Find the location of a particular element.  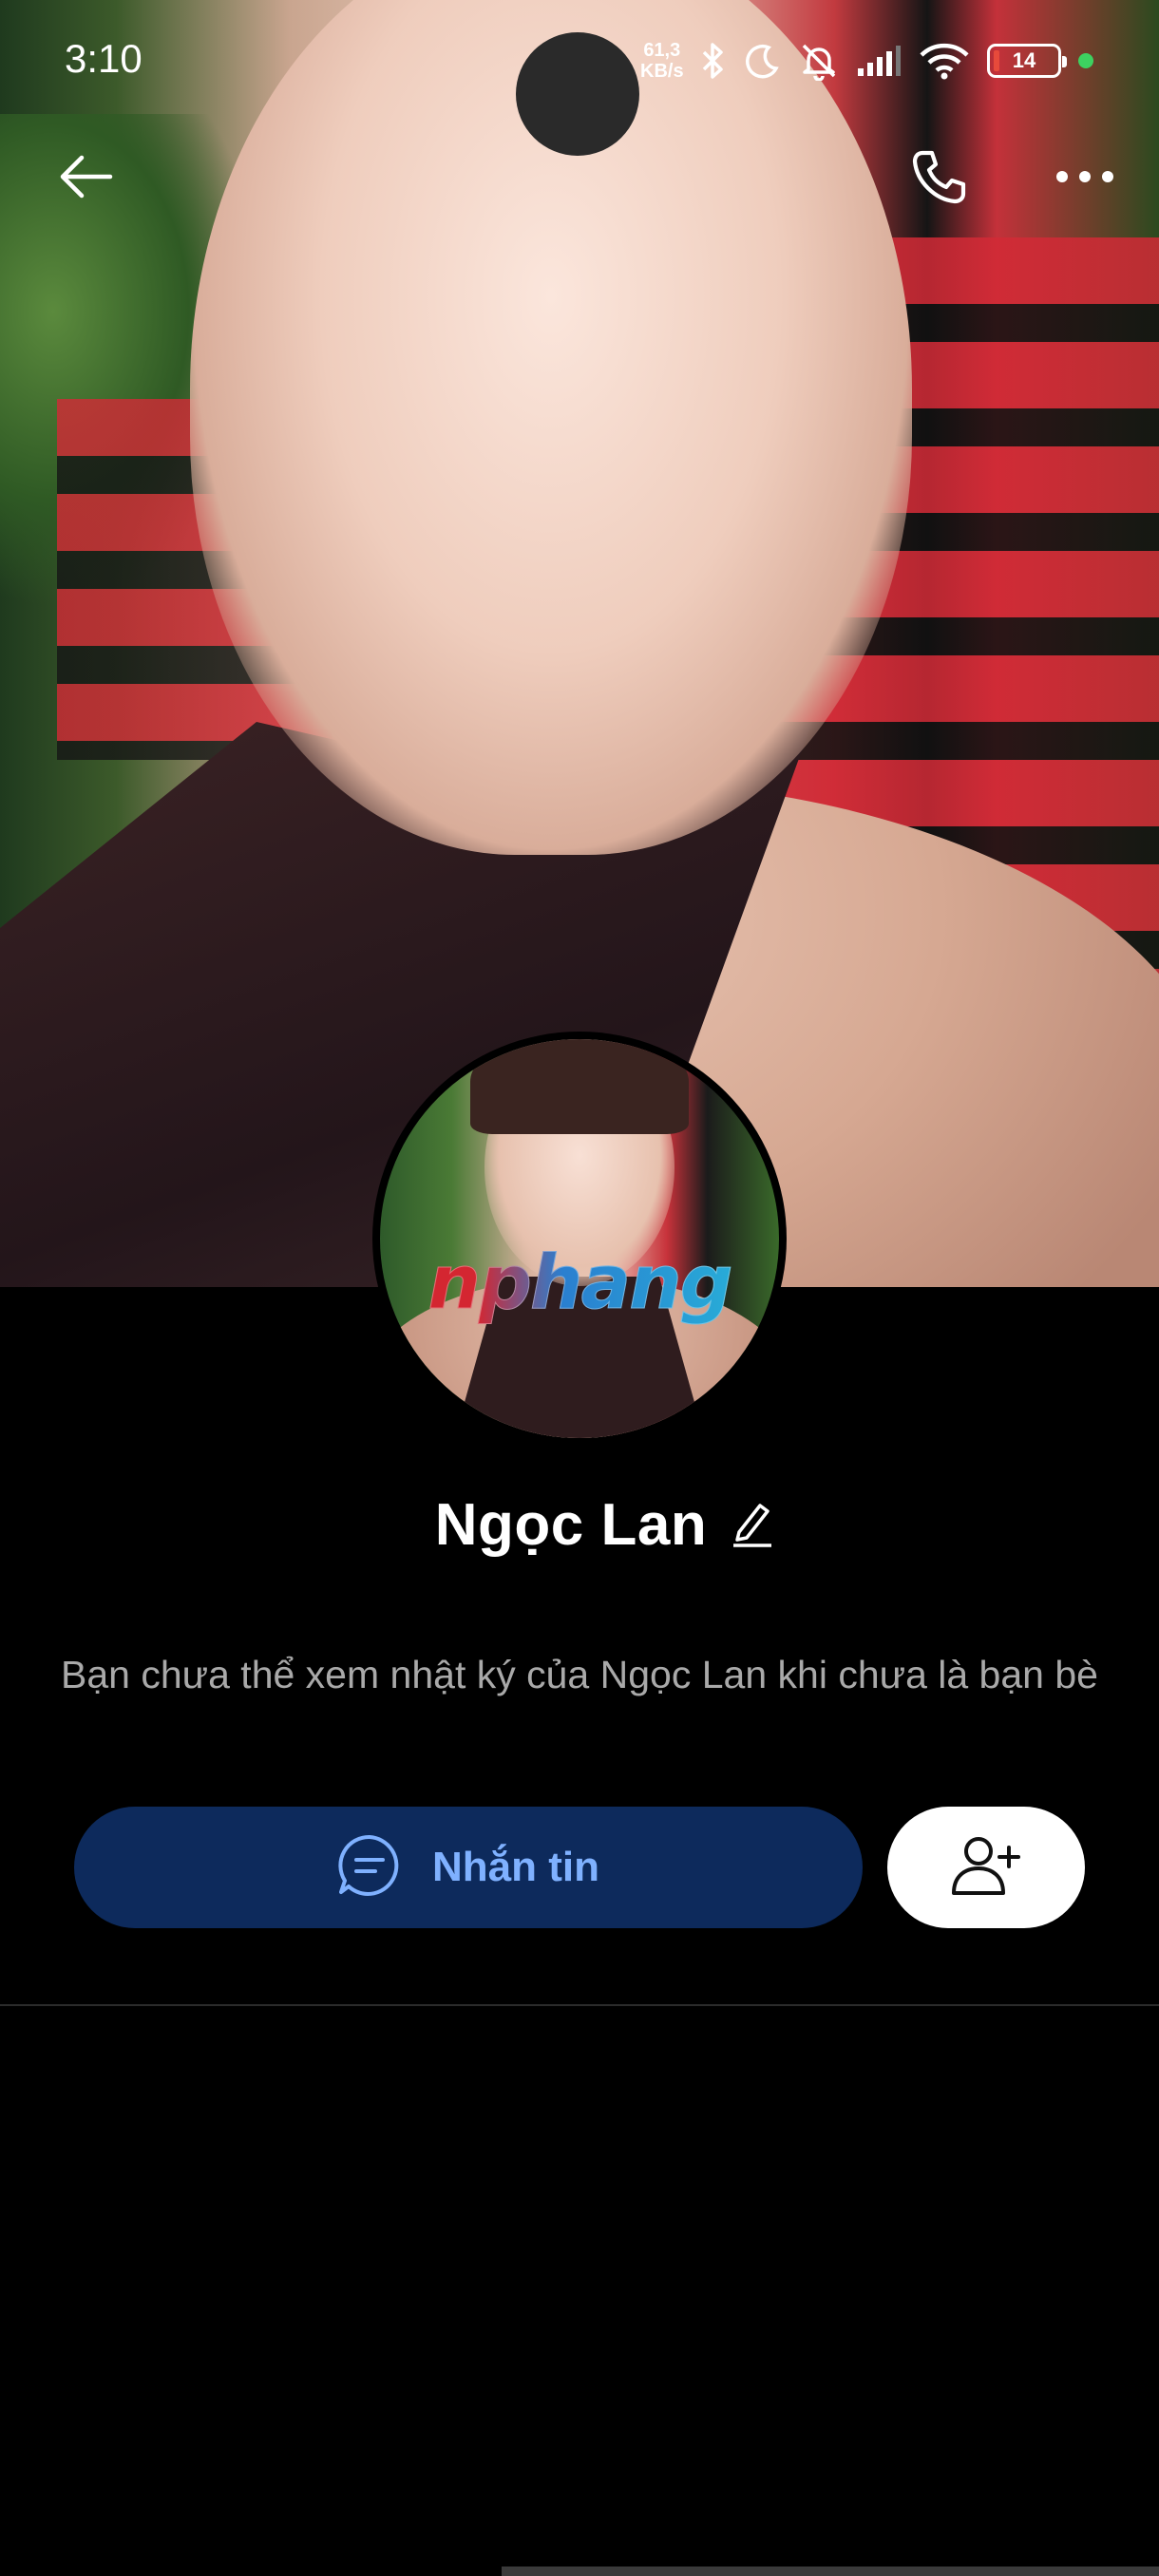

bell-off-icon is located at coordinates (819, 61).